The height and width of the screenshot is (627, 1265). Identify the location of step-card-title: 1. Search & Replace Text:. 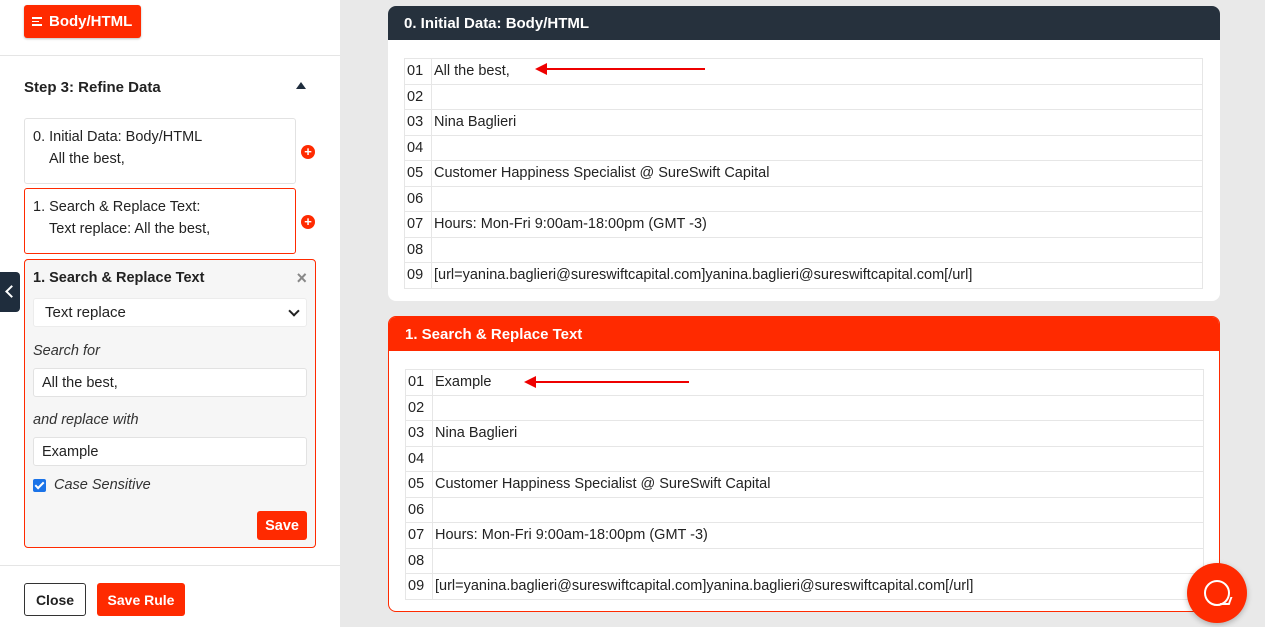
(117, 207).